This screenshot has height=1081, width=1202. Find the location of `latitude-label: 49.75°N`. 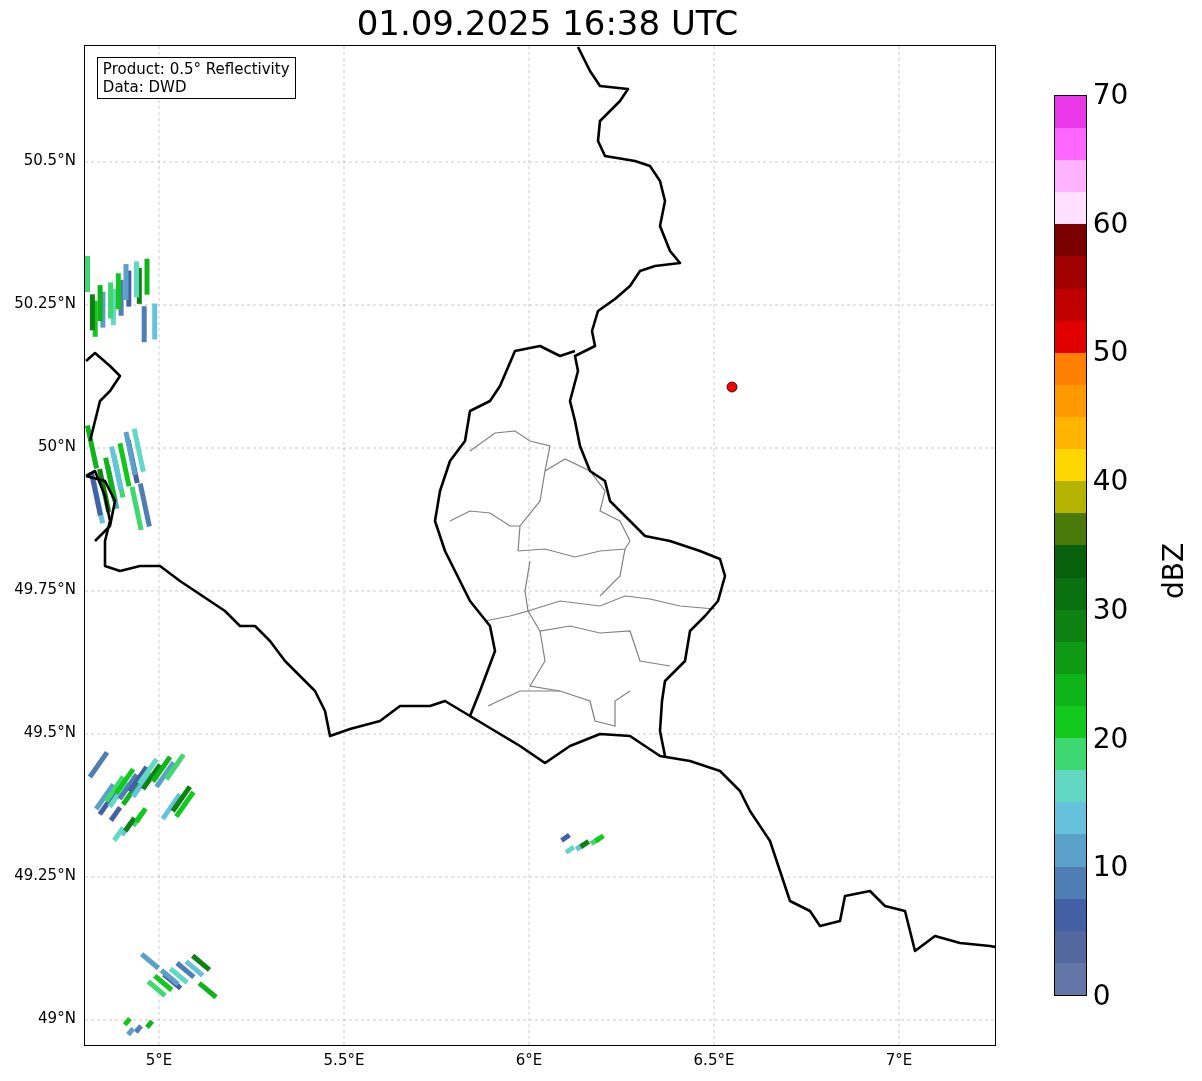

latitude-label: 49.75°N is located at coordinates (45, 589).